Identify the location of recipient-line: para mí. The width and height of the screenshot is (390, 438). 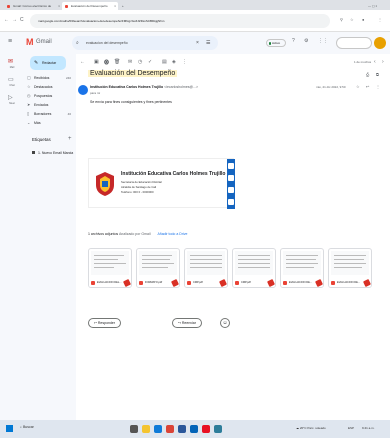
(95, 93).